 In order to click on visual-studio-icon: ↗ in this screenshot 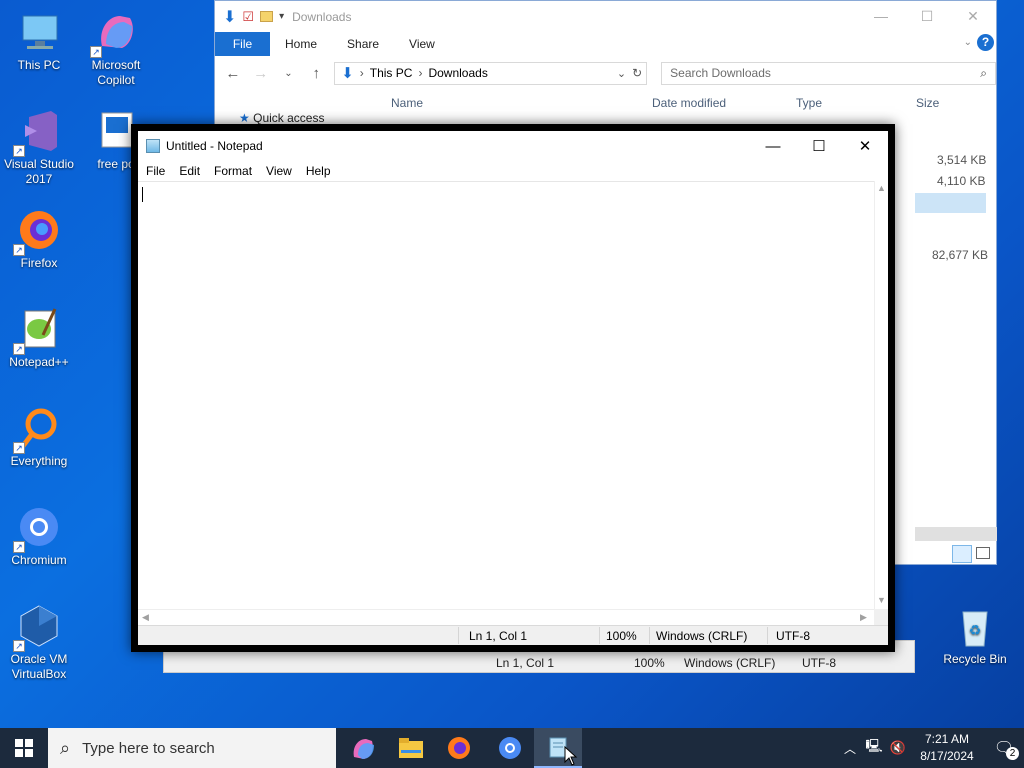, I will do `click(38, 132)`.